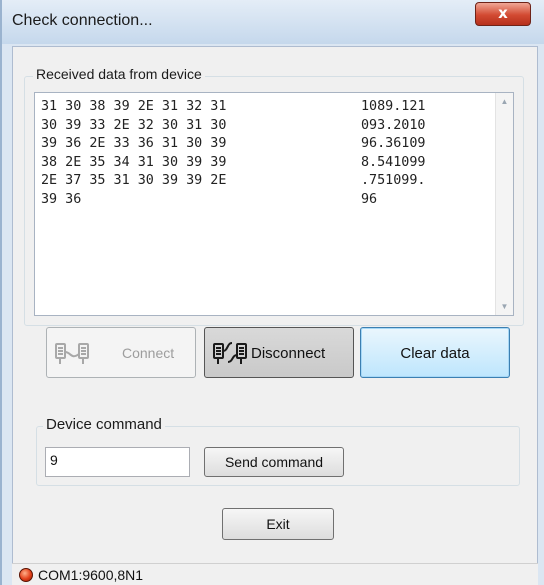 This screenshot has width=544, height=585. What do you see at coordinates (393, 143) in the screenshot?
I see `ascii-line: 96.36109` at bounding box center [393, 143].